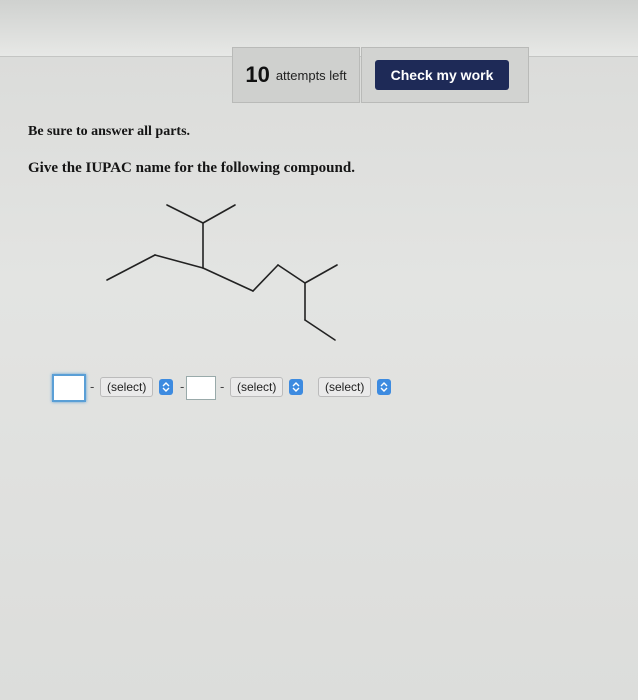 This screenshot has height=700, width=638. Describe the element at coordinates (257, 74) in the screenshot. I see `attempts-count: 10` at that location.